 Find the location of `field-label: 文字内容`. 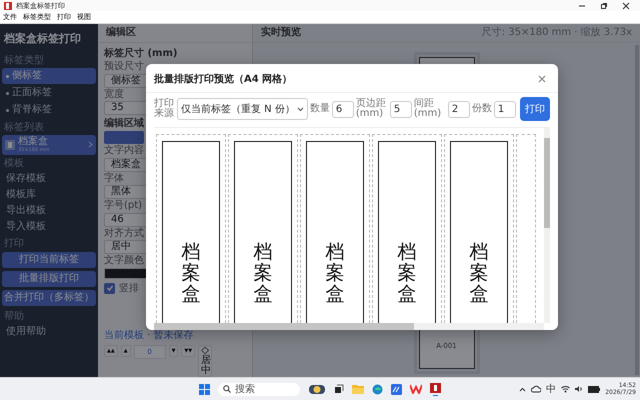

field-label: 文字内容 is located at coordinates (124, 150).